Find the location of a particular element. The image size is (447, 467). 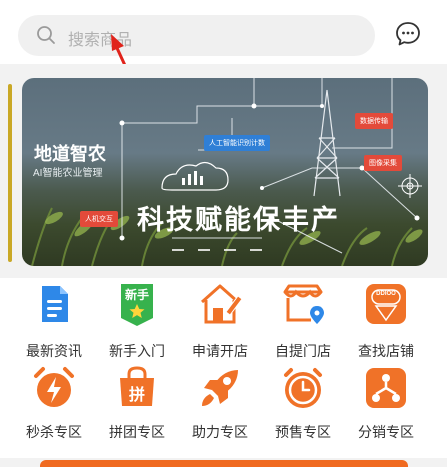

group-buy-badge-text: 拼 is located at coordinates (136, 395).